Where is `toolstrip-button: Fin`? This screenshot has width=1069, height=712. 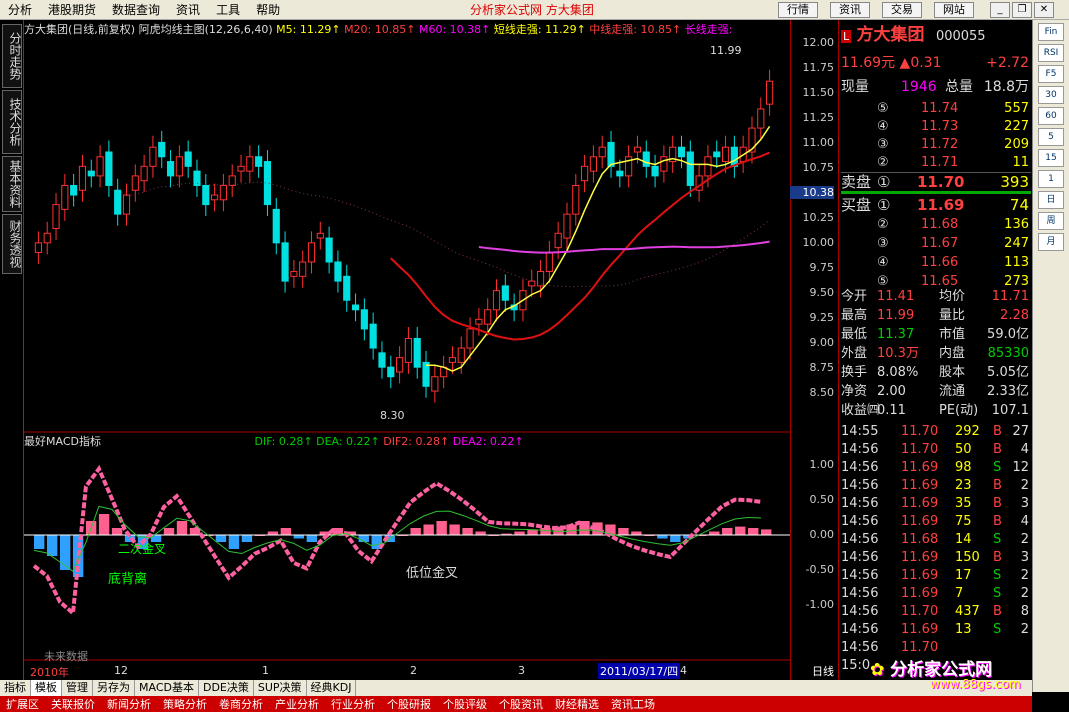
toolstrip-button: Fin is located at coordinates (1051, 32).